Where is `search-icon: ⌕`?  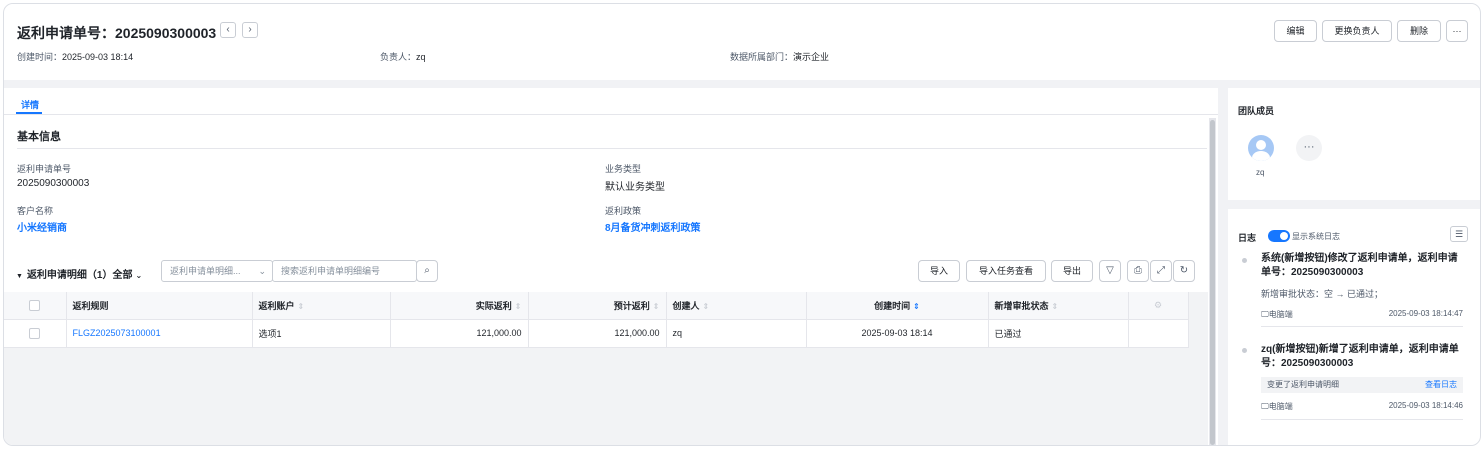
search-icon: ⌕ is located at coordinates (427, 270).